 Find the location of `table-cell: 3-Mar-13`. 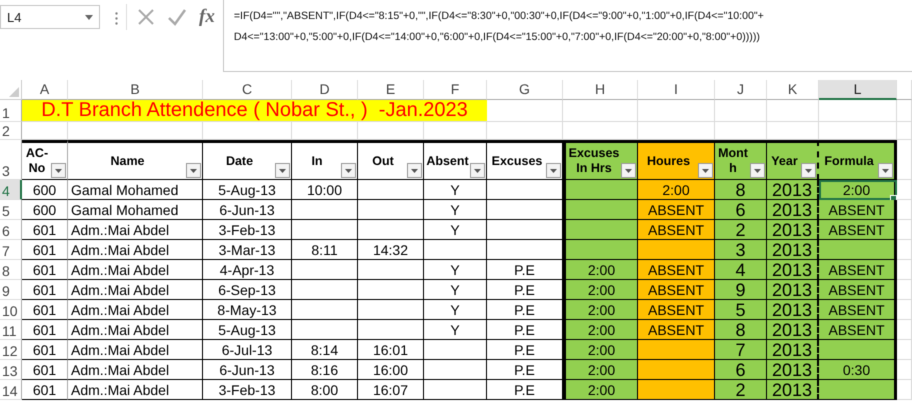

table-cell: 3-Mar-13 is located at coordinates (247, 250).